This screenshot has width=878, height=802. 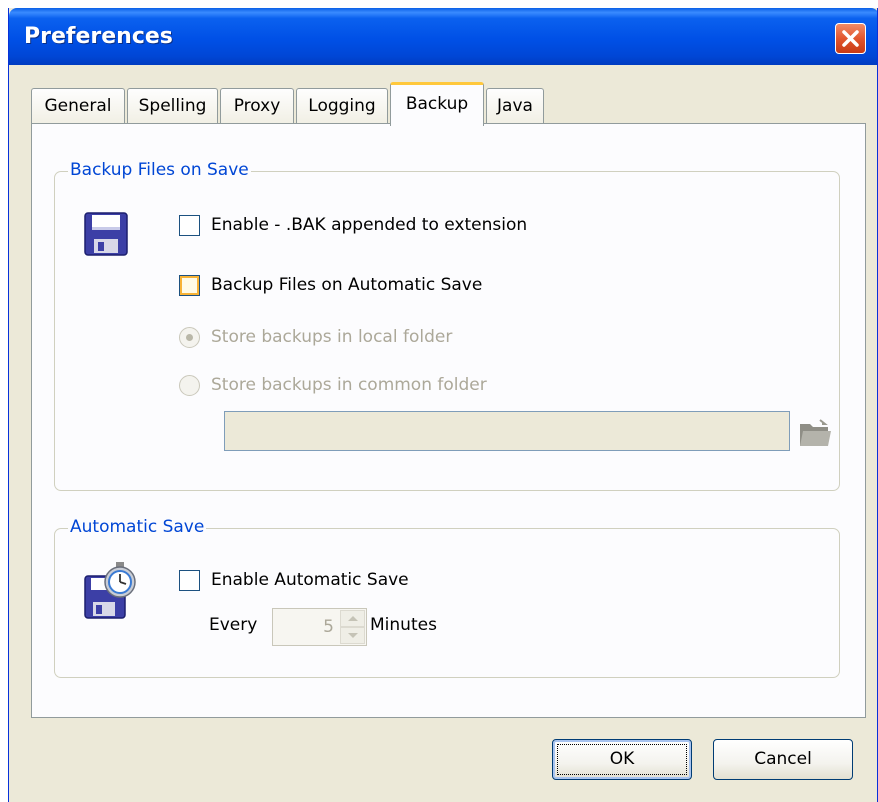 What do you see at coordinates (331, 337) in the screenshot?
I see `store-local-label: Store backups in local folder` at bounding box center [331, 337].